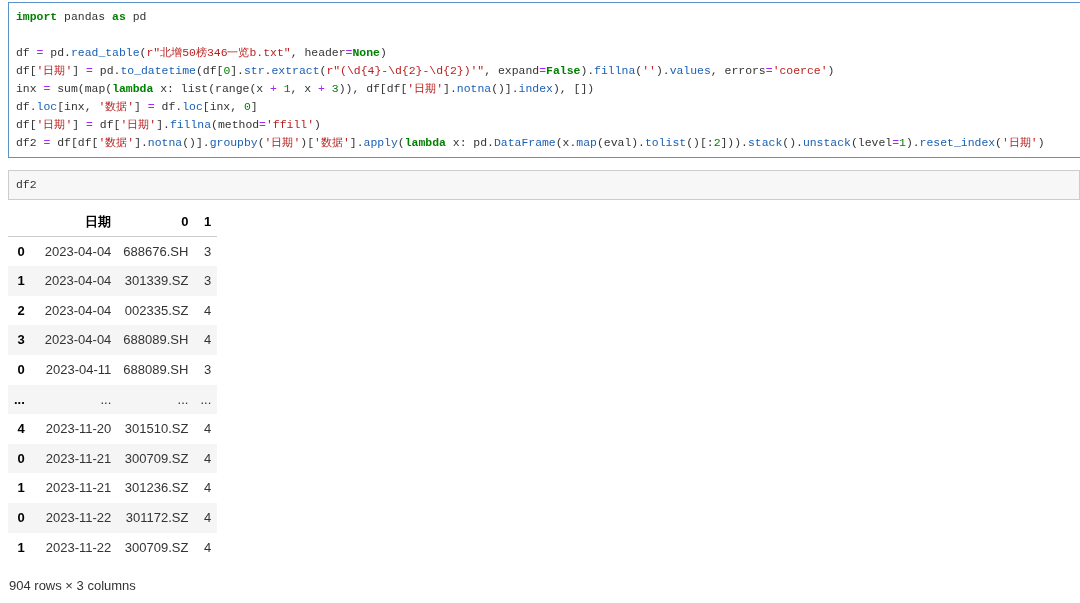 The image size is (1080, 603). Describe the element at coordinates (206, 222) in the screenshot. I see `column-header: 1` at that location.